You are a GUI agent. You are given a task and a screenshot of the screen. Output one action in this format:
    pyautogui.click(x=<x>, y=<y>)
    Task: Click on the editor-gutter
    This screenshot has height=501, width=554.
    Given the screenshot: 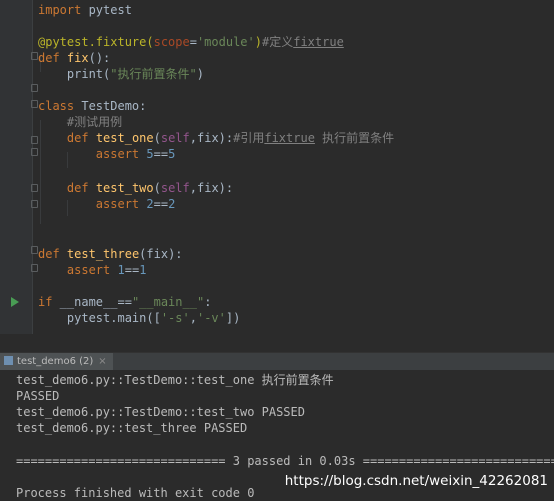 What is the action you would take?
    pyautogui.click(x=16, y=167)
    